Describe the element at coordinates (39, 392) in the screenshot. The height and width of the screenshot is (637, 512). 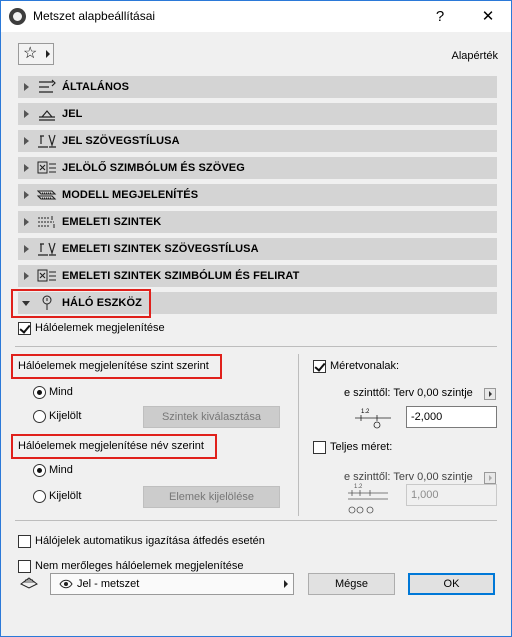
I see `by-story-all-radio` at that location.